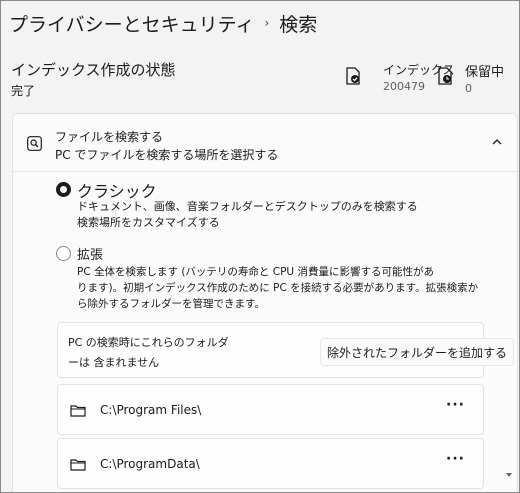  Describe the element at coordinates (148, 342) in the screenshot. I see `excluded-text-line: PC の検索時にこれらのフォルダ` at that location.